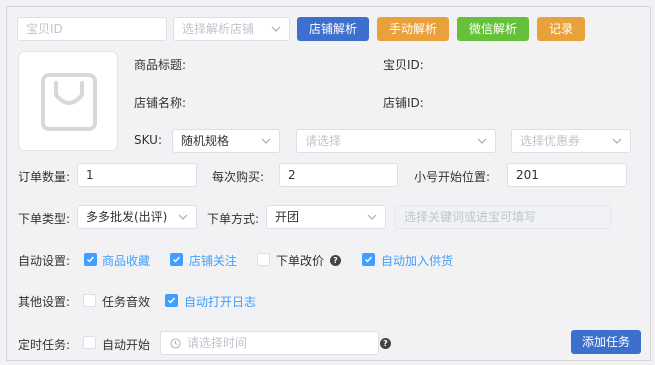  What do you see at coordinates (126, 344) in the screenshot?
I see `auto-start-label: 自动开始` at bounding box center [126, 344].